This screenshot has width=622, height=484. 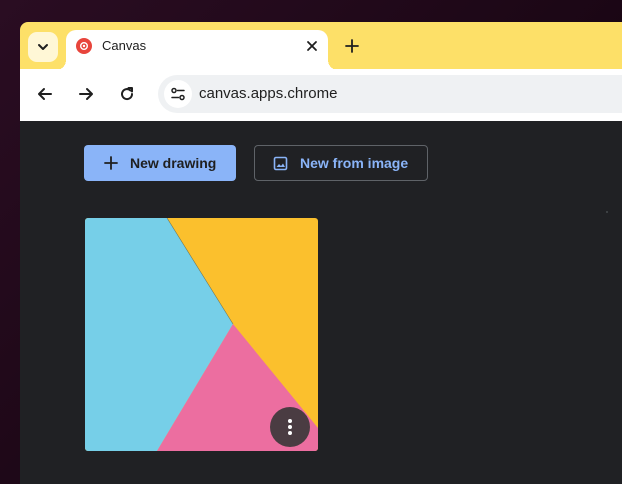 I want to click on canvas-app-icon, so click(x=84, y=46).